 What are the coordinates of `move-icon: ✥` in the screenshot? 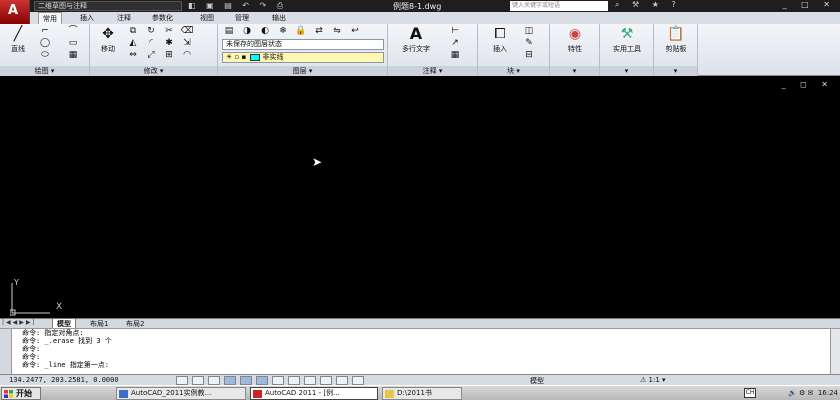 It's located at (108, 34).